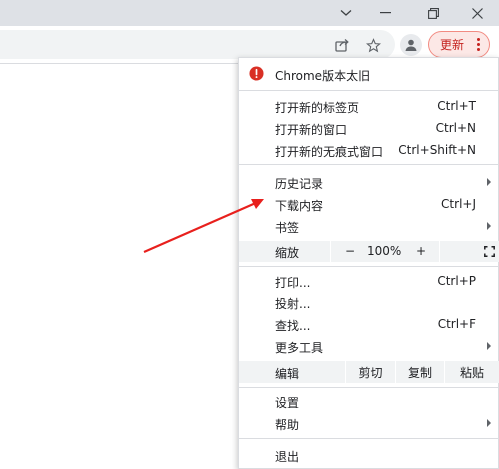 The image size is (499, 469). What do you see at coordinates (249, 13) in the screenshot?
I see `title-bar` at bounding box center [249, 13].